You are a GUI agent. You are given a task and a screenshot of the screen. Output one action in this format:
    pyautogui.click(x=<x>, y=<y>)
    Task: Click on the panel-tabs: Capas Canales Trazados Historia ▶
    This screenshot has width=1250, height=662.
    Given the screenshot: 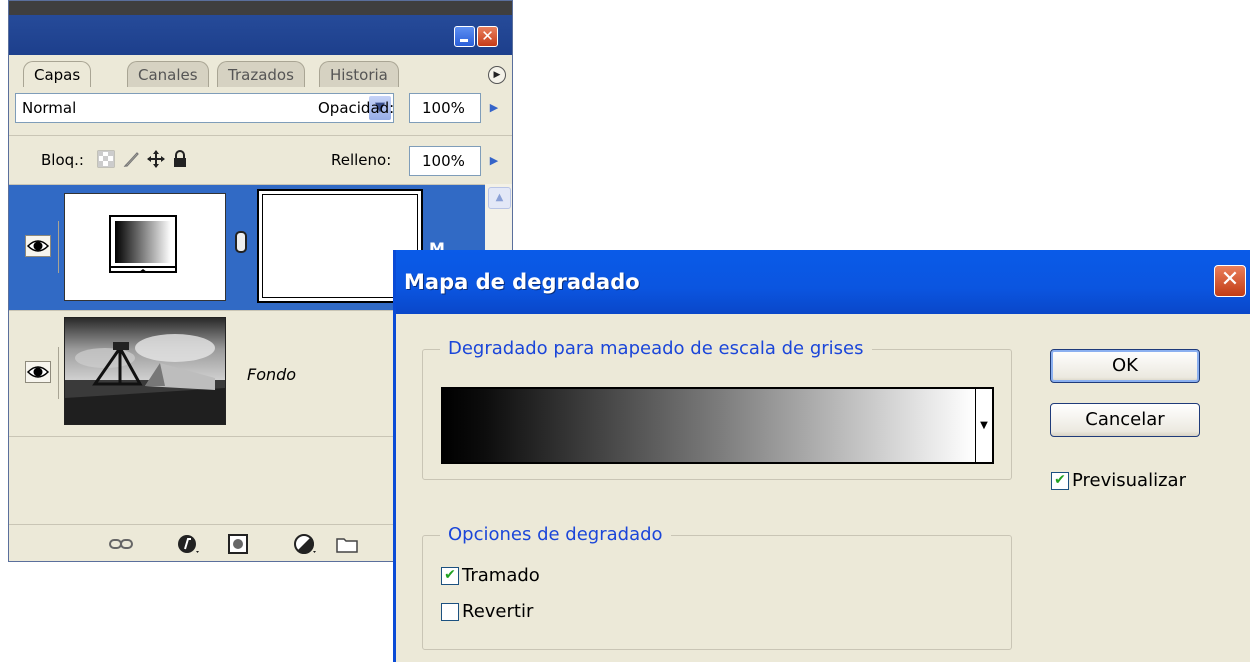 What is the action you would take?
    pyautogui.click(x=260, y=72)
    